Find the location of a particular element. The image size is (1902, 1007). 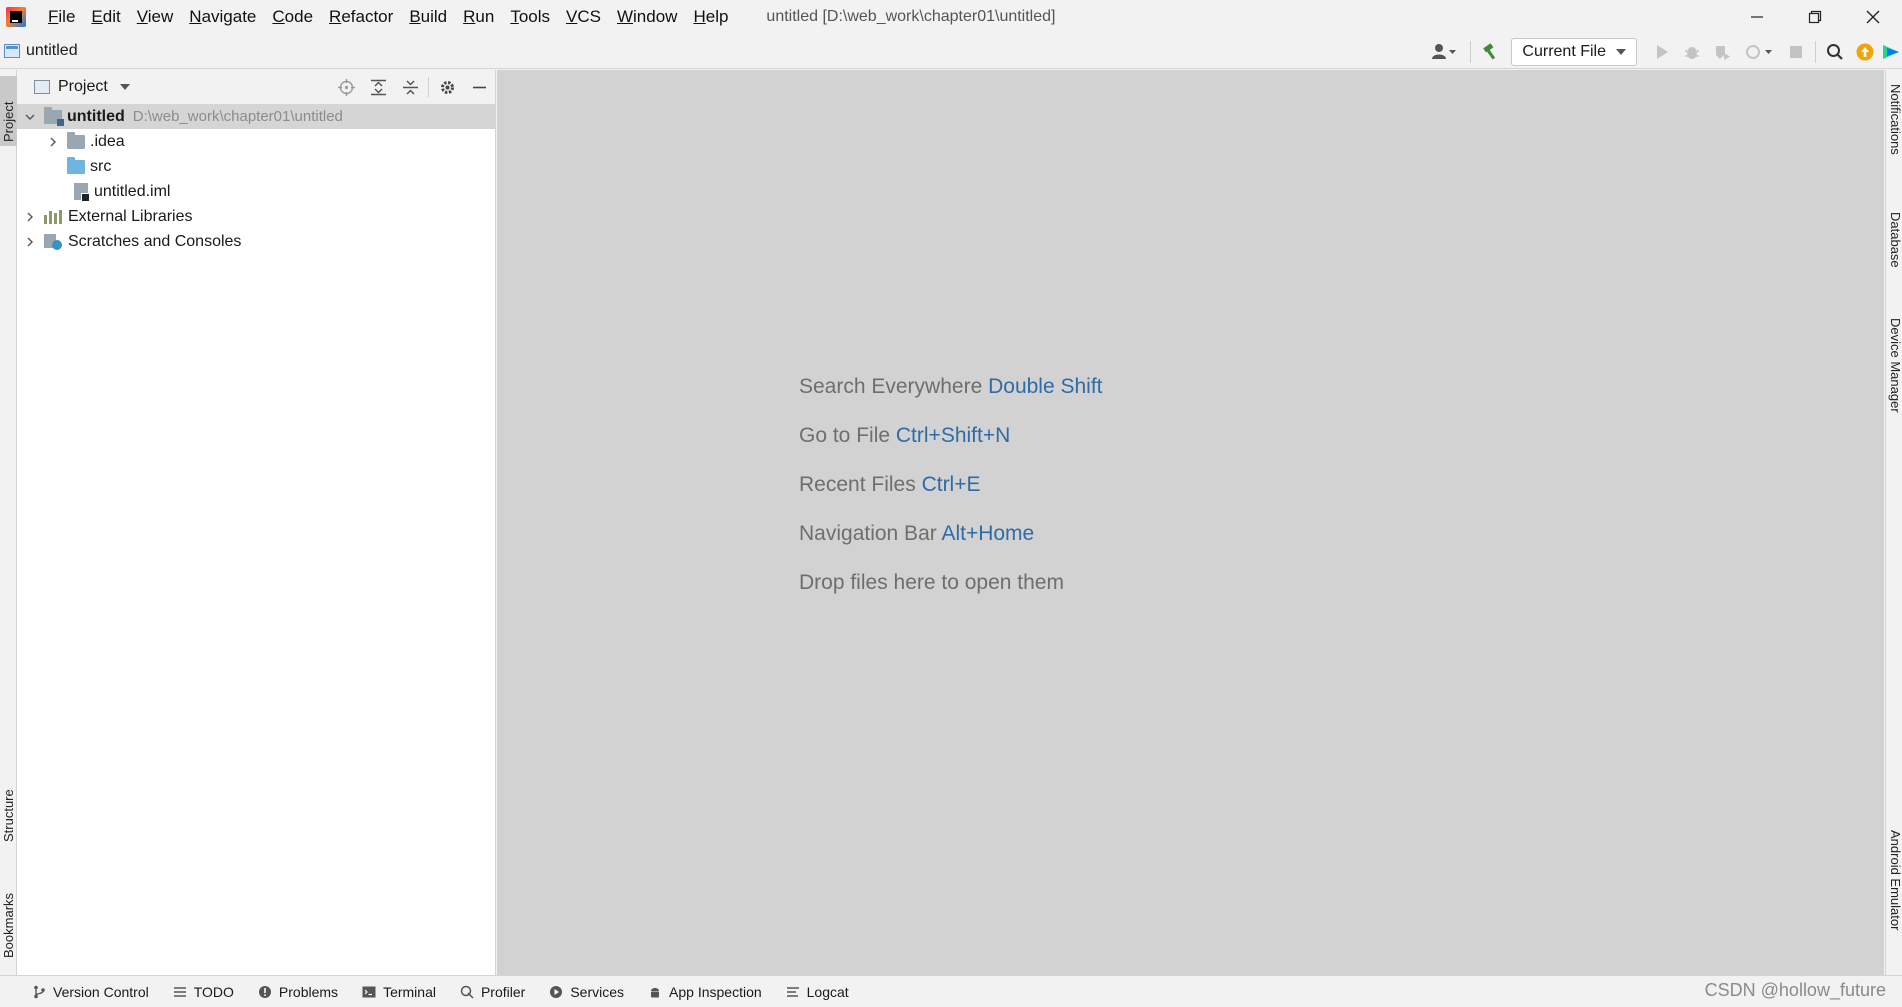

select-opened-file-button is located at coordinates (346, 87).